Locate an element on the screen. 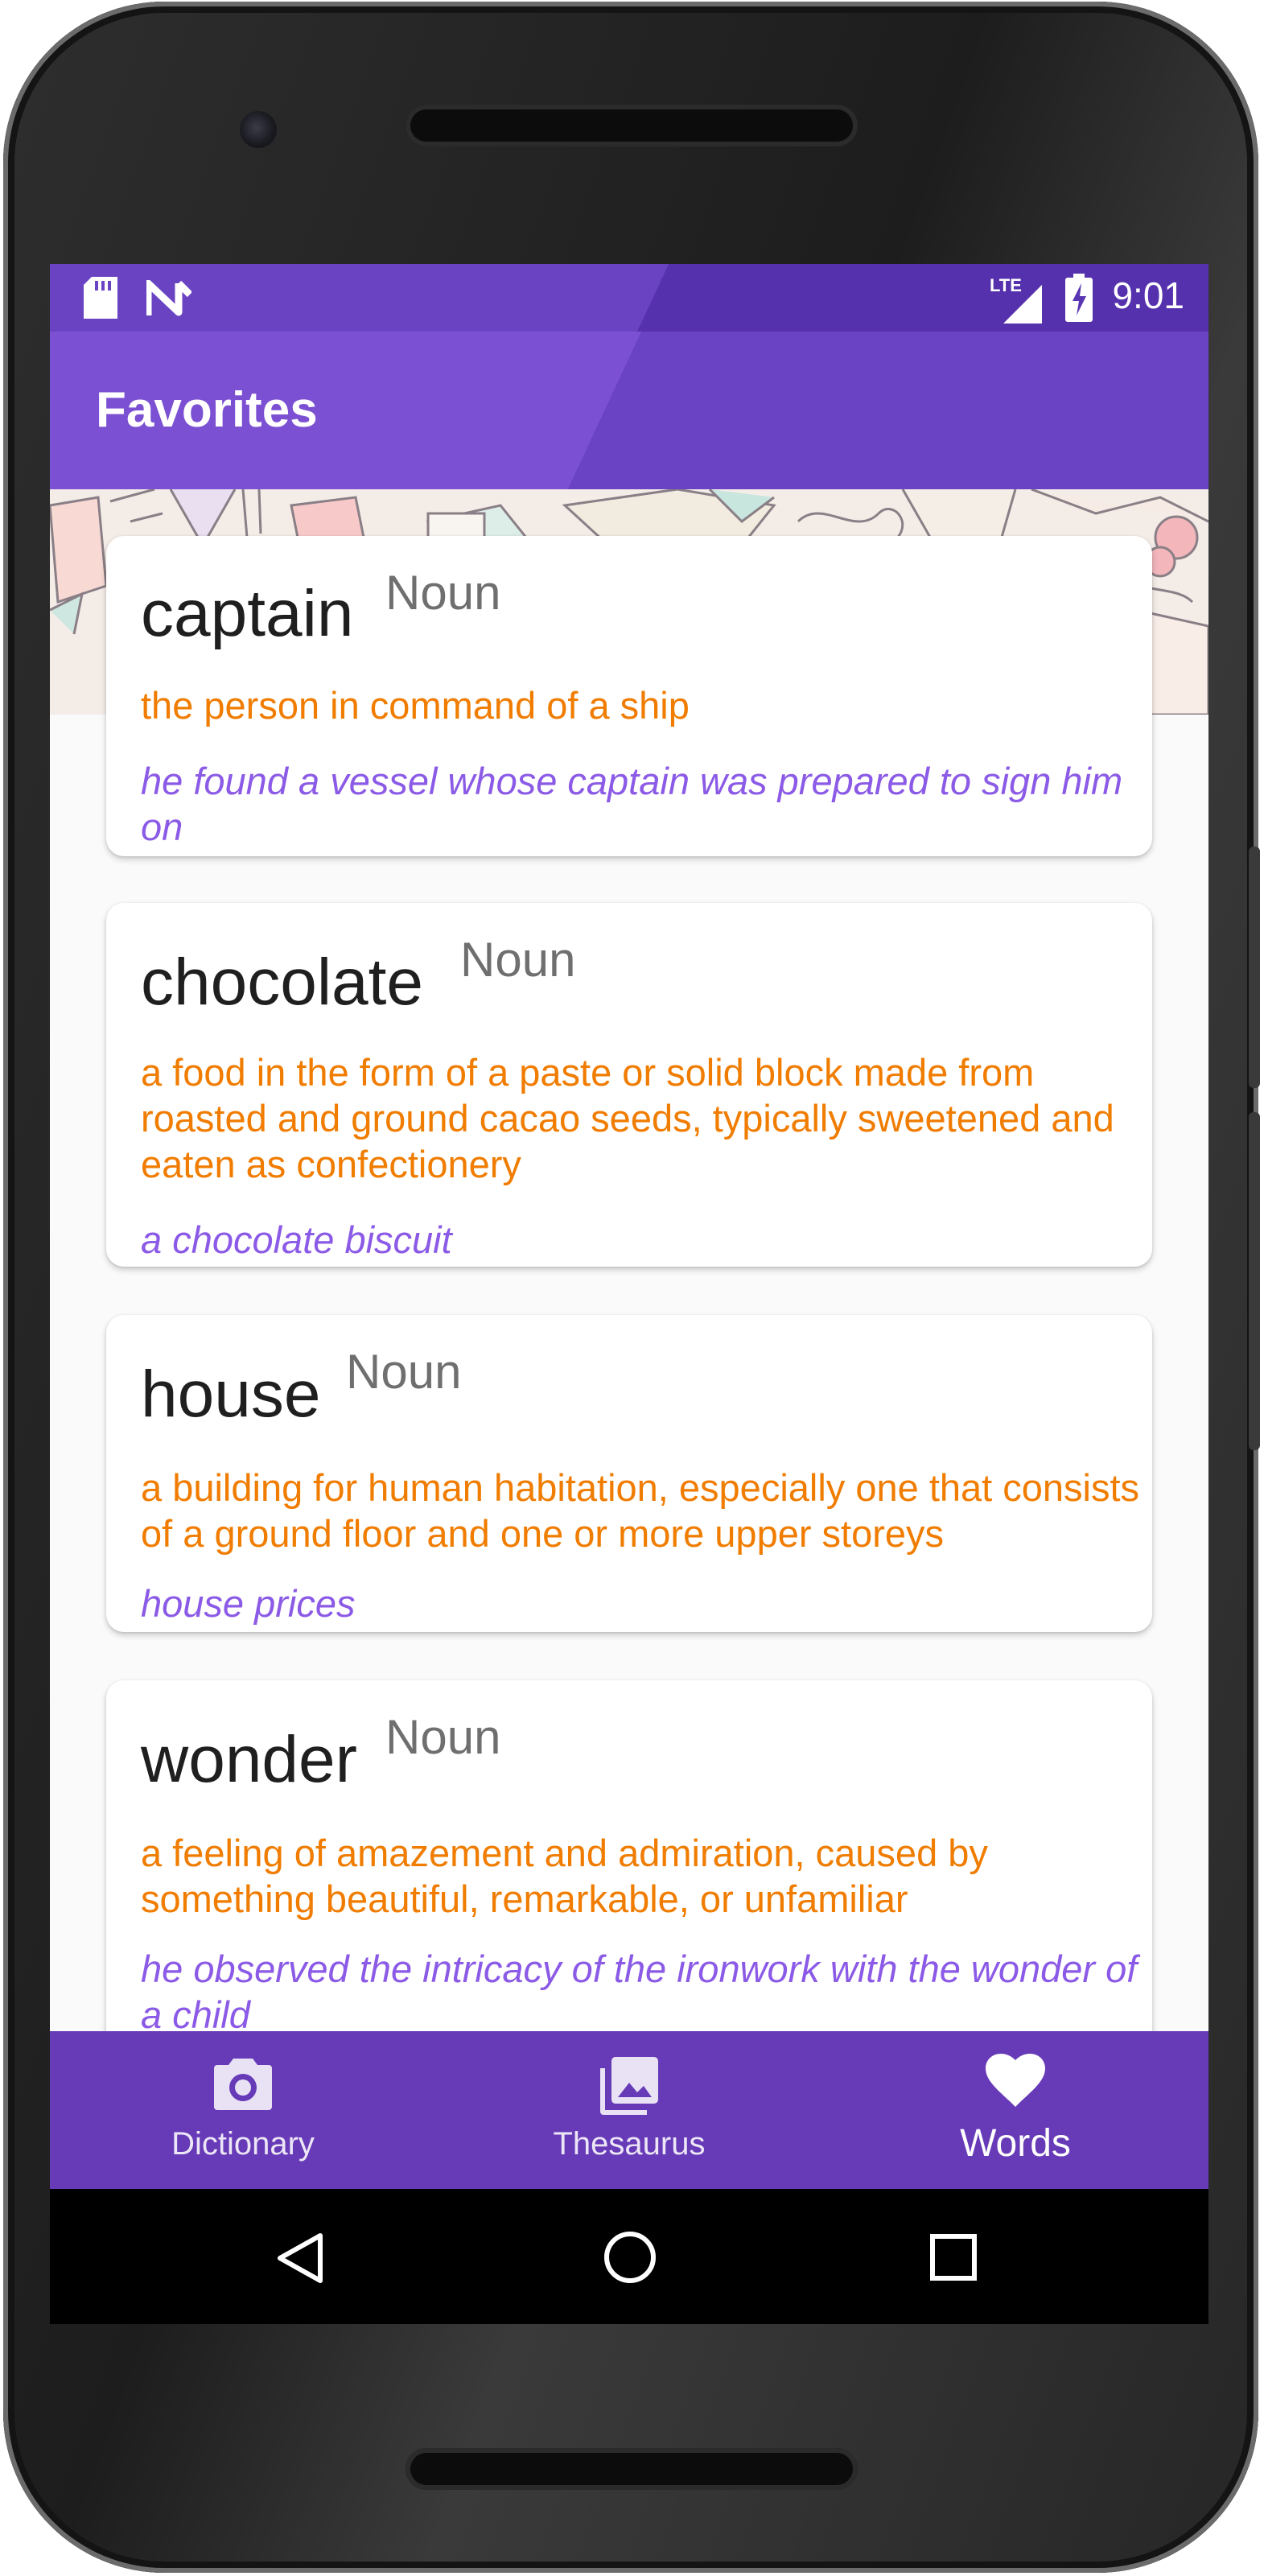 The image size is (1264, 2576). app-bar: Favorites is located at coordinates (629, 410).